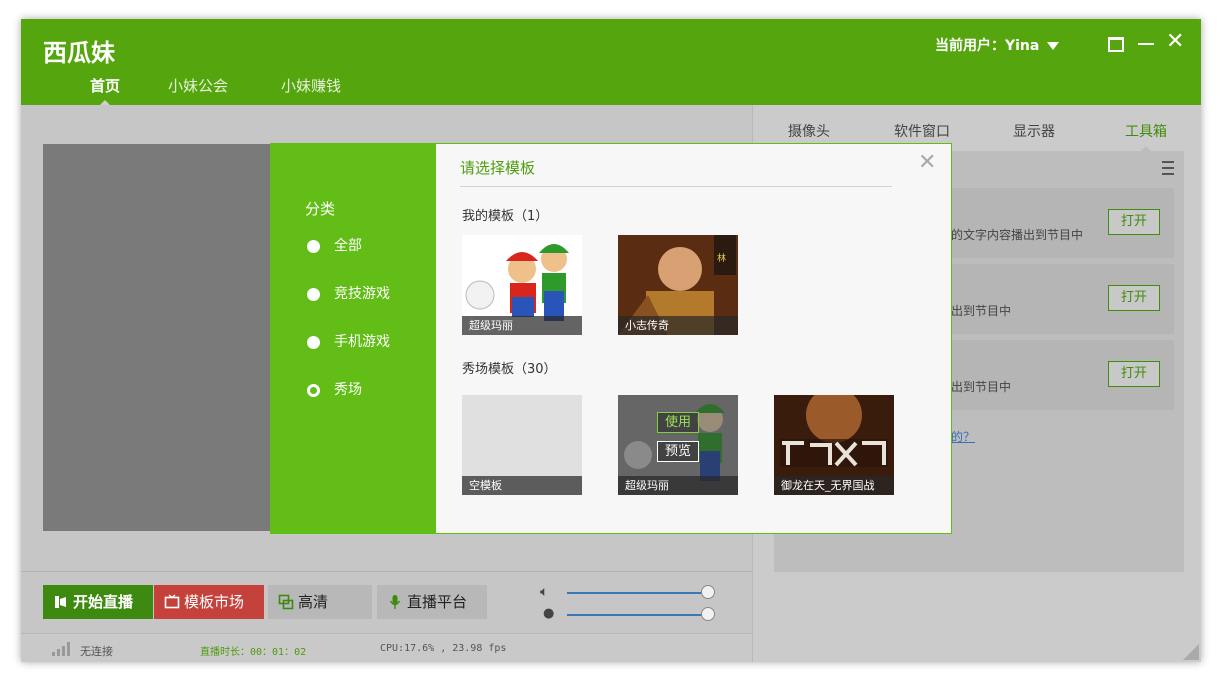  Describe the element at coordinates (634, 615) in the screenshot. I see `mic-volume-track` at that location.